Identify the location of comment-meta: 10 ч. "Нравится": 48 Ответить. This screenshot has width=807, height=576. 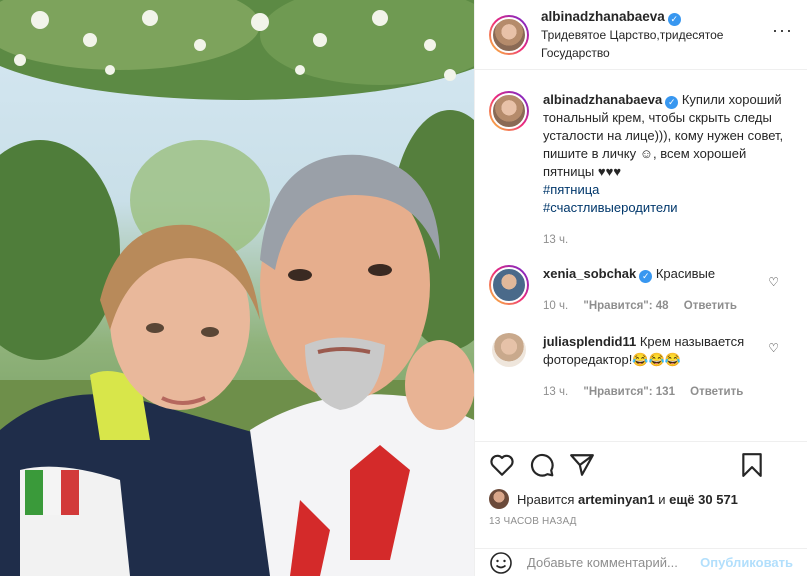
(658, 306).